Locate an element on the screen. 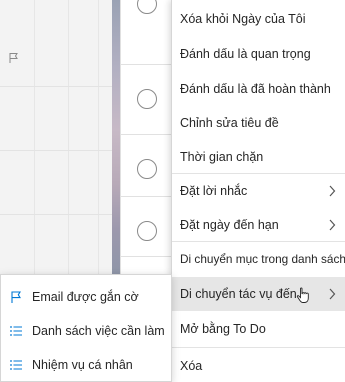 Image resolution: width=345 pixels, height=382 pixels. menu-item-delete: Xóa is located at coordinates (258, 365).